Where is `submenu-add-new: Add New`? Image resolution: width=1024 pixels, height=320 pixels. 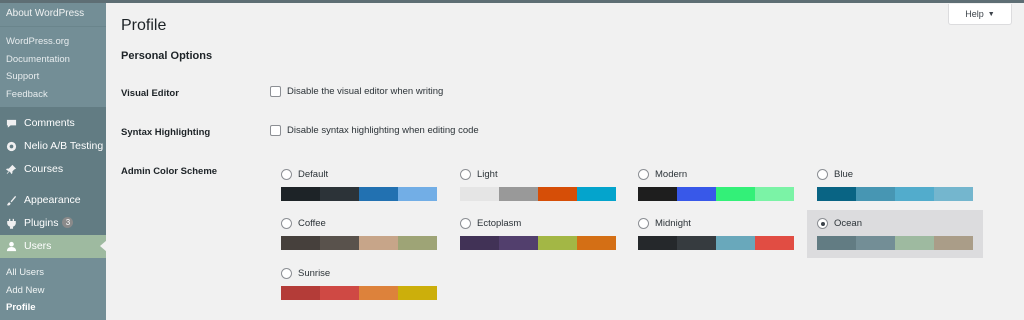 submenu-add-new: Add New is located at coordinates (53, 291).